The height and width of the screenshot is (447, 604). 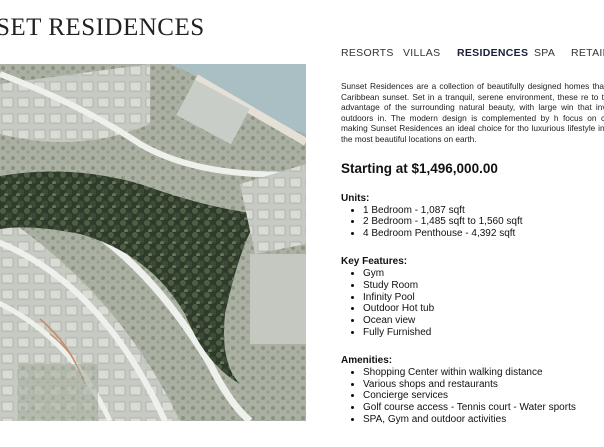 What do you see at coordinates (421, 53) in the screenshot?
I see `nav-villas: VILLAS` at bounding box center [421, 53].